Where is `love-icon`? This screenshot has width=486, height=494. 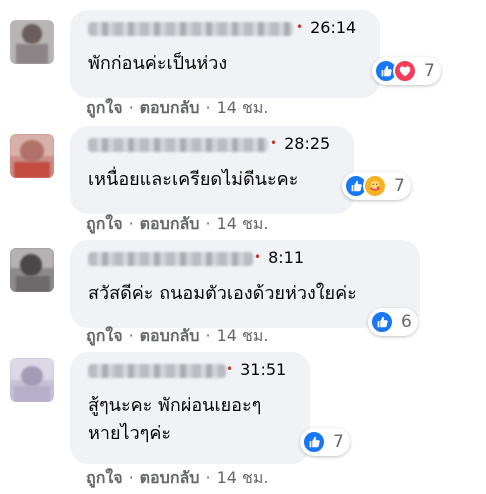
love-icon is located at coordinates (405, 71).